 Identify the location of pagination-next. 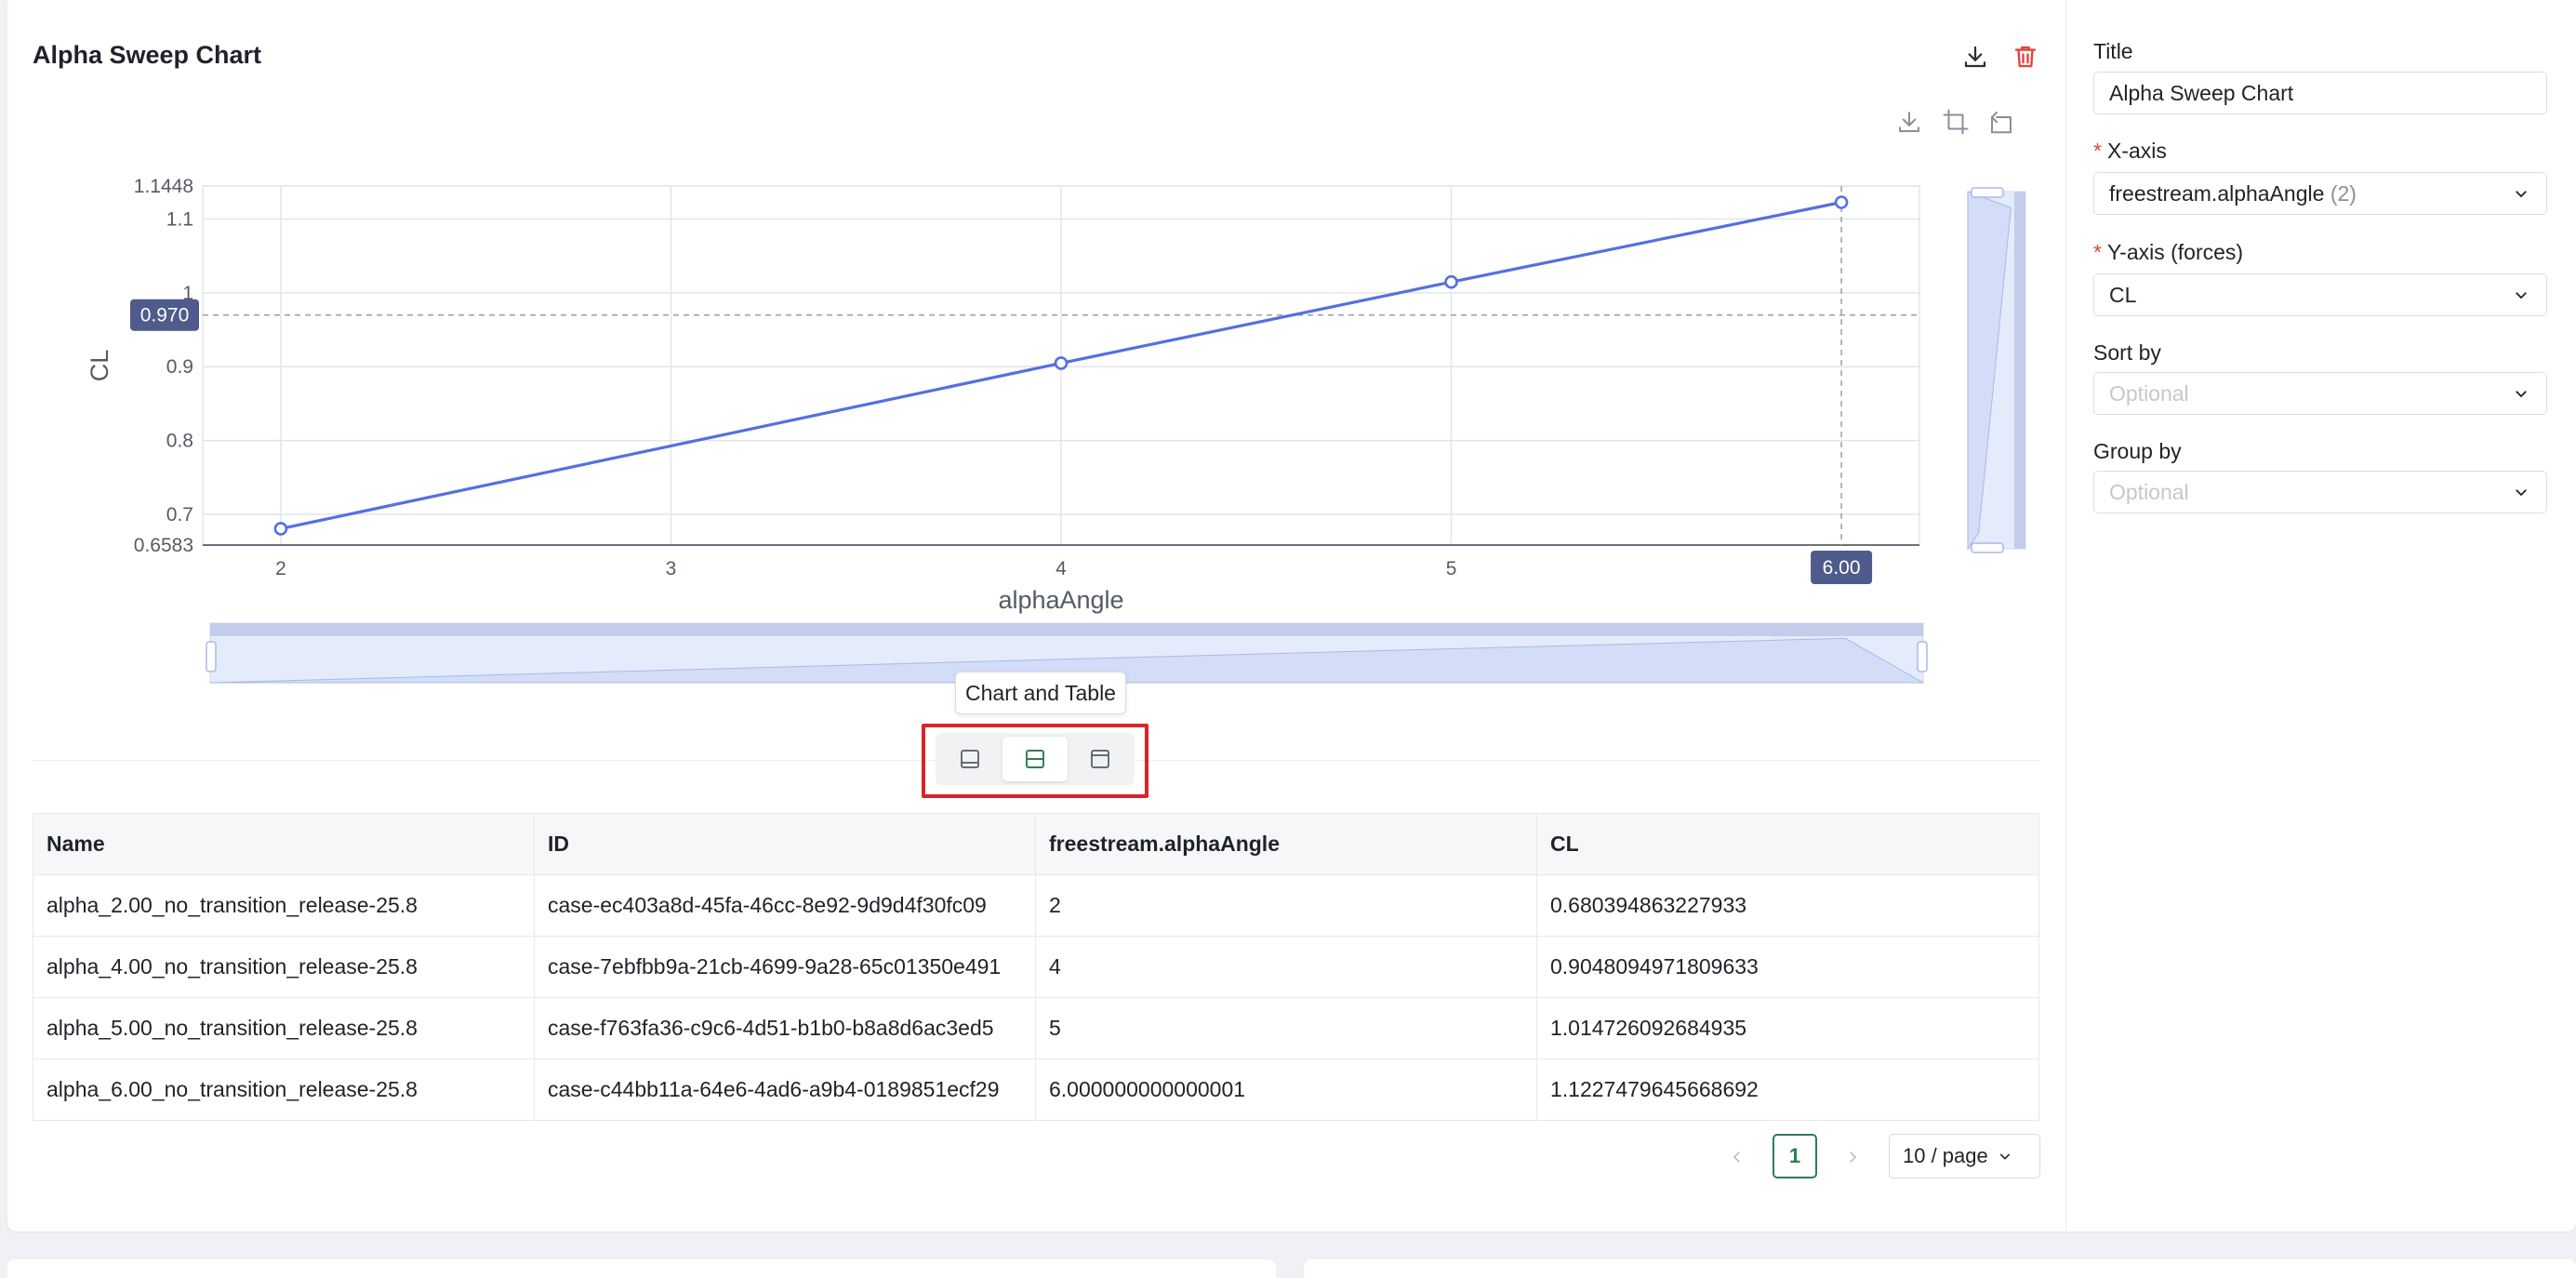
(1852, 1157).